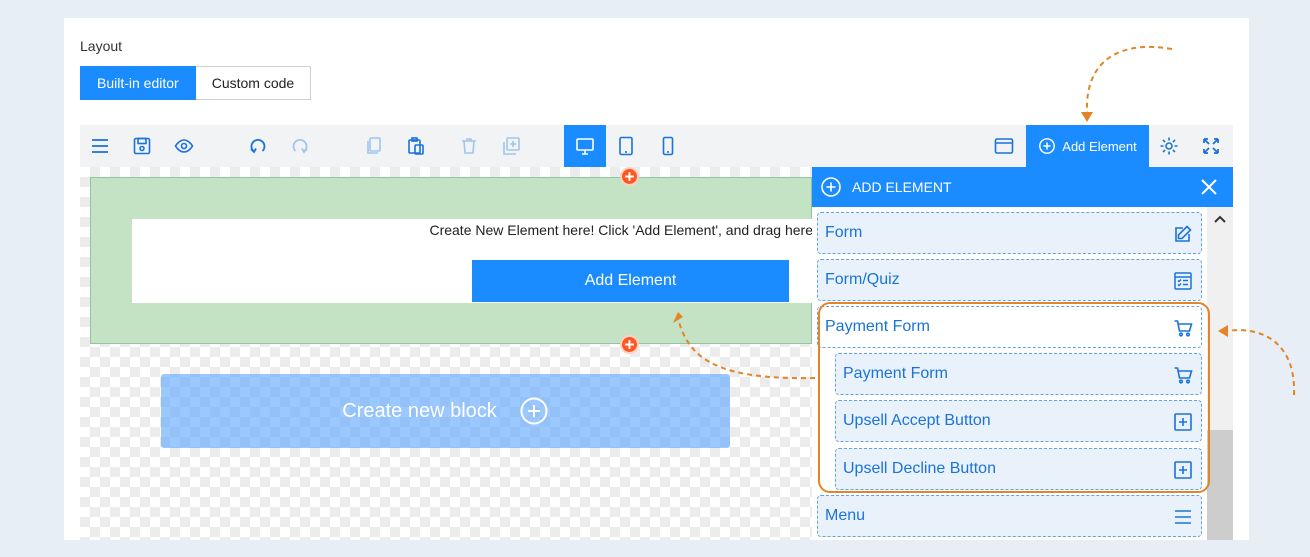 Image resolution: width=1310 pixels, height=557 pixels. Describe the element at coordinates (629, 176) in the screenshot. I see `add-section-top-icon` at that location.